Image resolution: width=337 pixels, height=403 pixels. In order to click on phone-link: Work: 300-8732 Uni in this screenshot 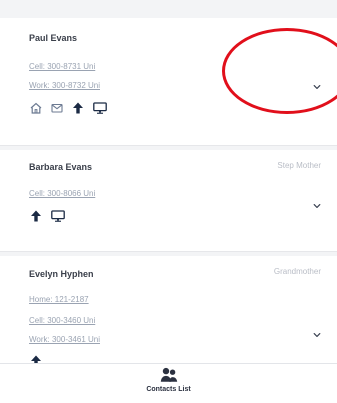, I will do `click(64, 85)`.